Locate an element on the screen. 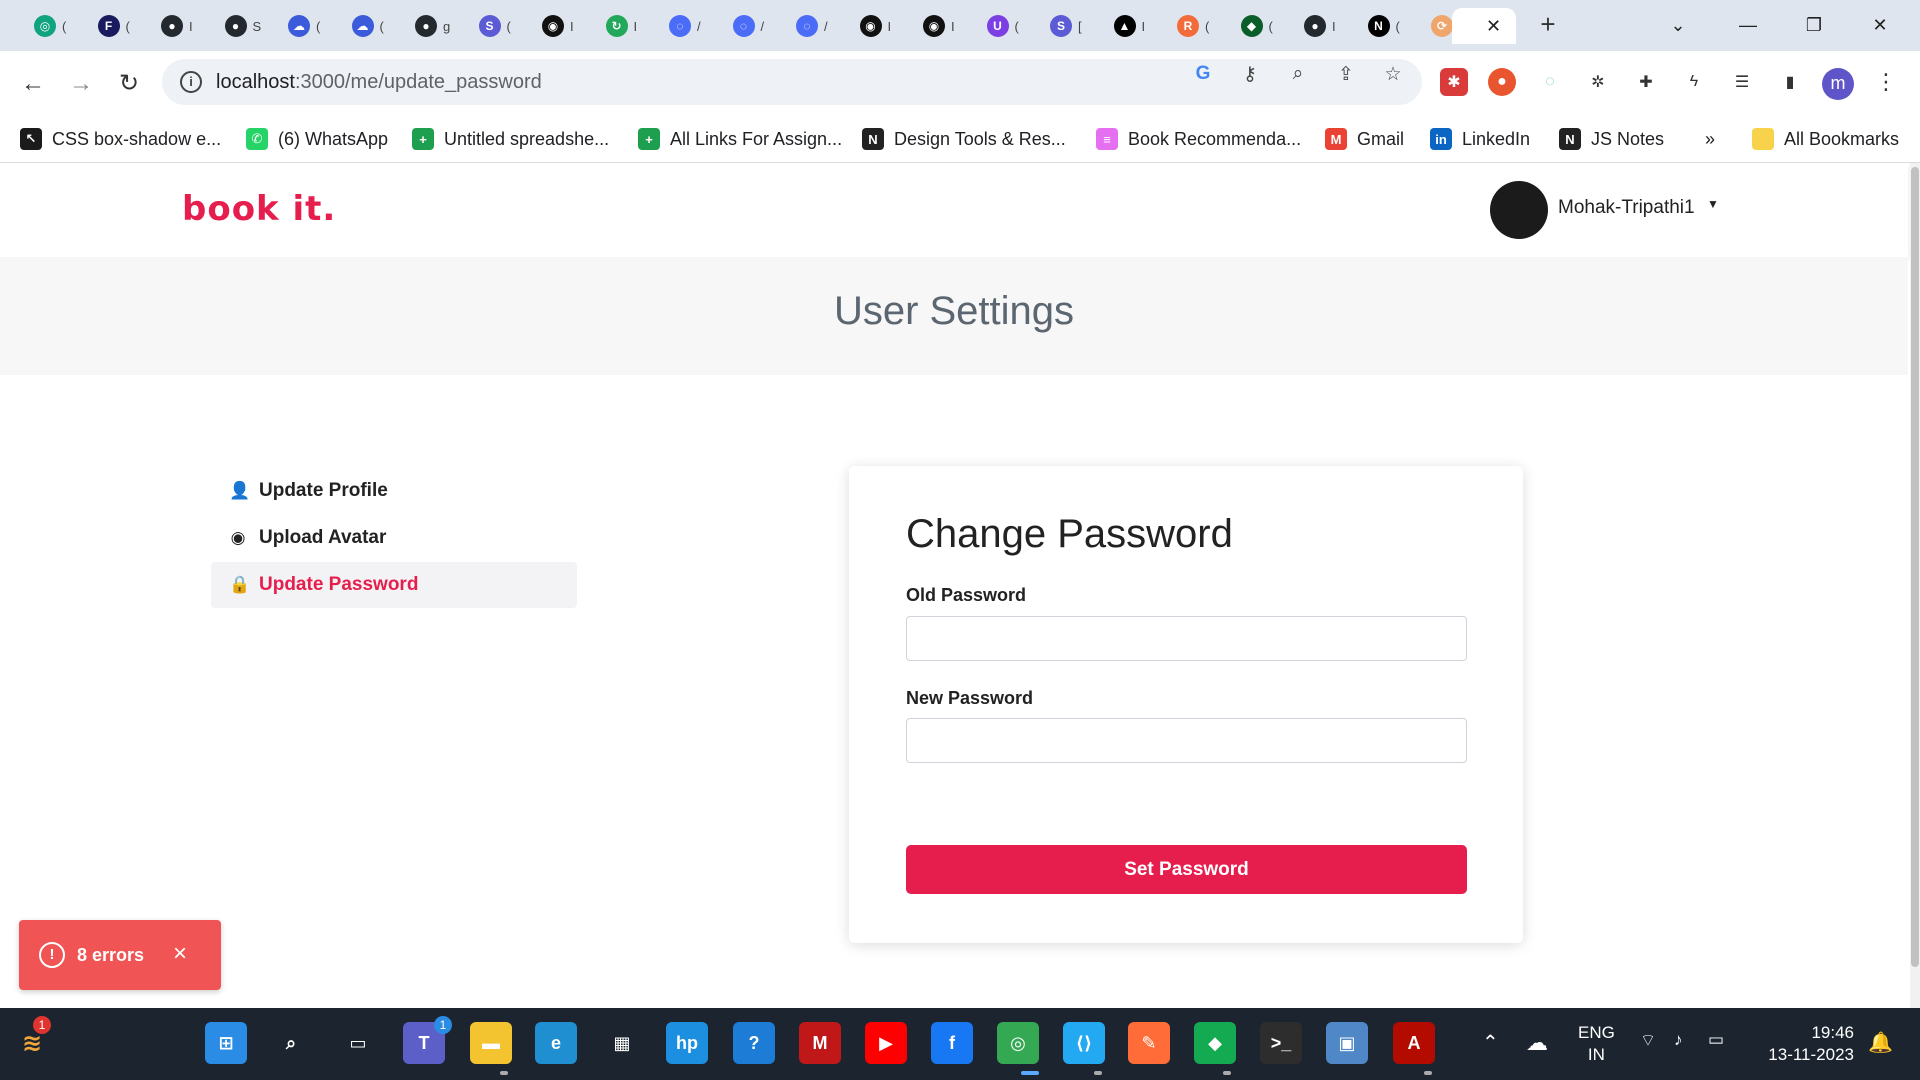 The width and height of the screenshot is (1920, 1080). share-icon: ⇪ is located at coordinates (1346, 75).